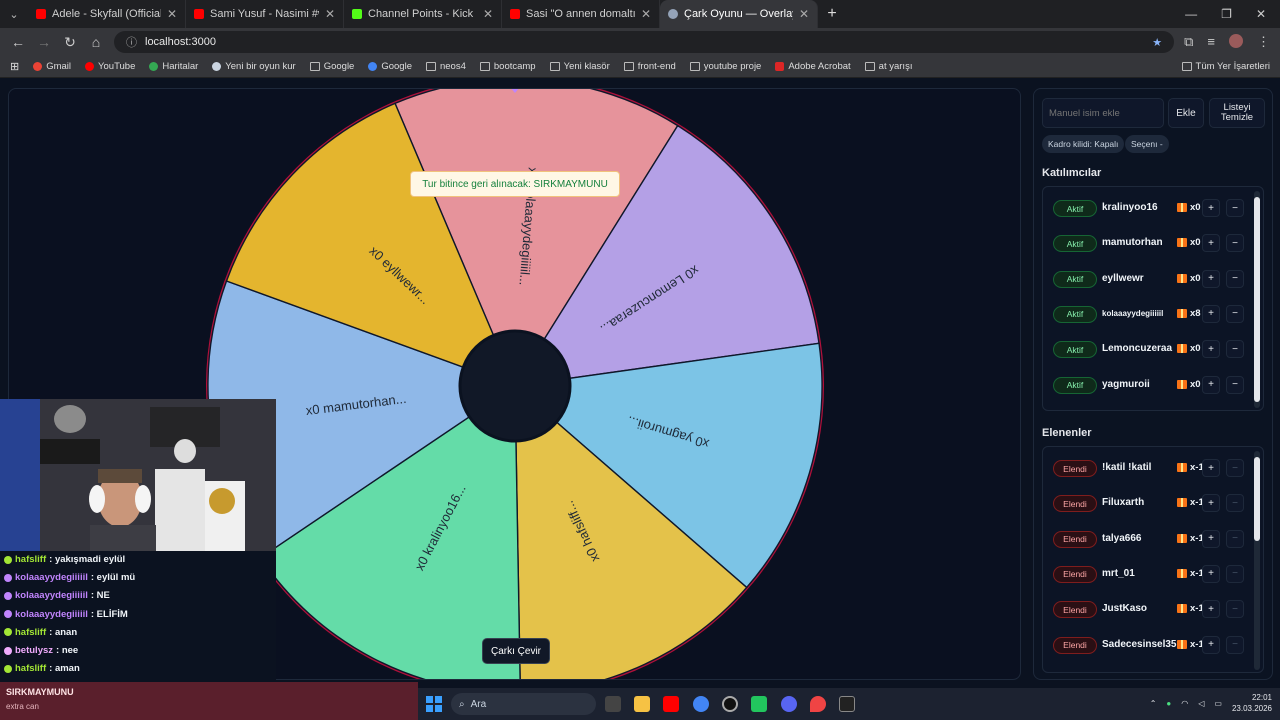  I want to click on tab-search-chevron-icon: ⌄, so click(14, 14).